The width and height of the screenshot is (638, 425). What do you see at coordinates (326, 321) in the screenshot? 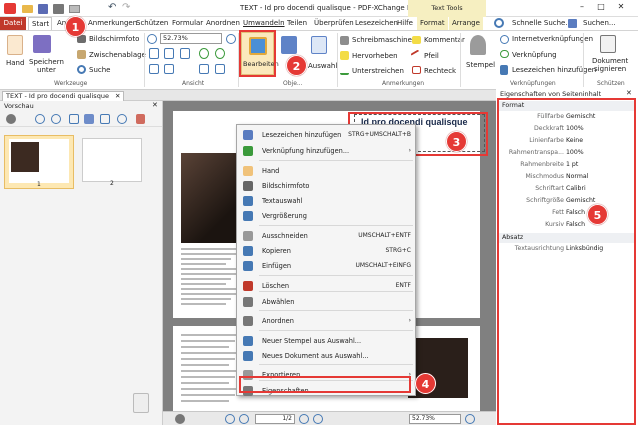
I see `context-menu-item-anordnen: Anordnen ›` at bounding box center [326, 321].